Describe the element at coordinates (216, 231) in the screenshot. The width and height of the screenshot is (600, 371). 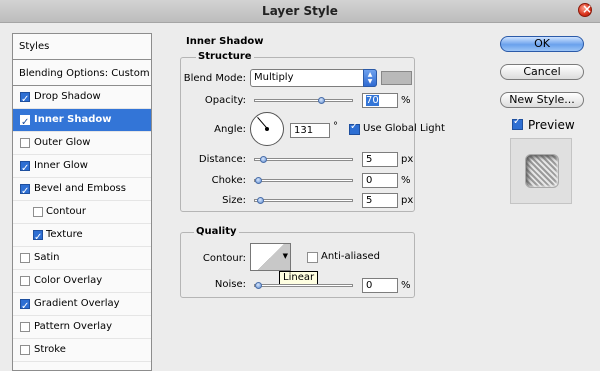
I see `quality-title: Quality` at that location.